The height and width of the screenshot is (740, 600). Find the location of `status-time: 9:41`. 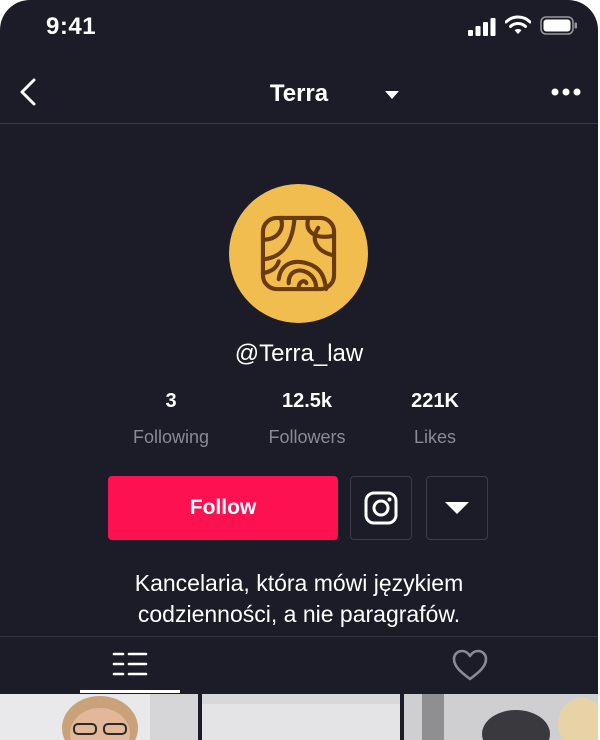

status-time: 9:41 is located at coordinates (71, 26).